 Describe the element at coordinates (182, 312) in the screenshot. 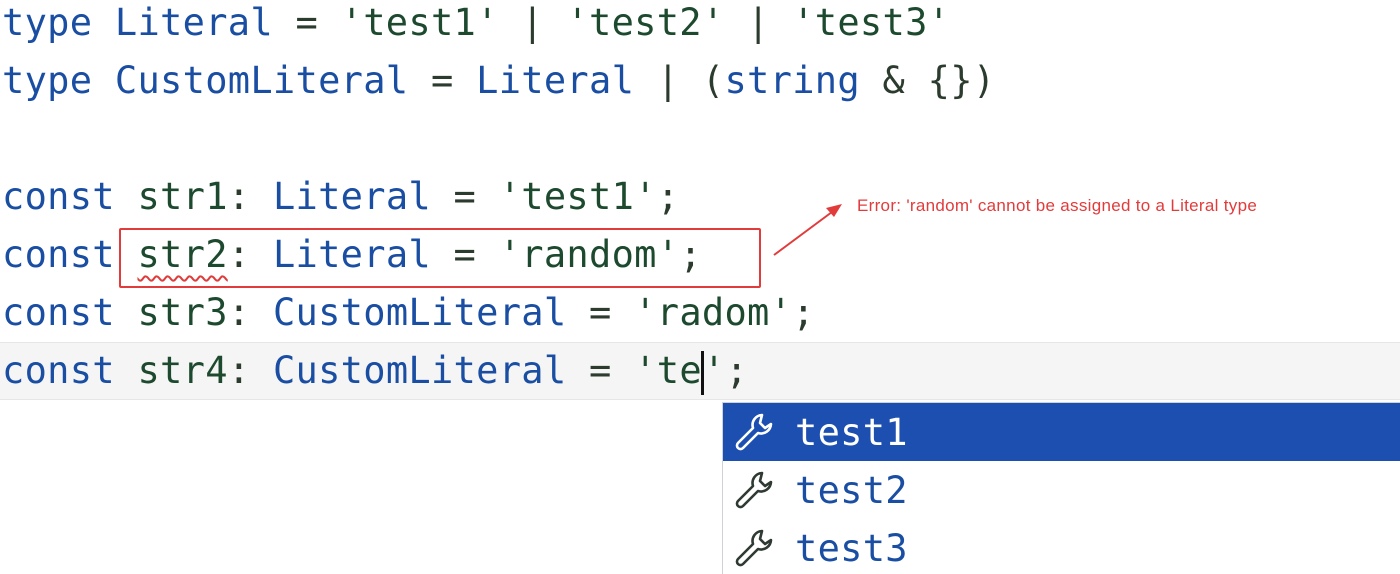

I see `variable-name: str3` at that location.